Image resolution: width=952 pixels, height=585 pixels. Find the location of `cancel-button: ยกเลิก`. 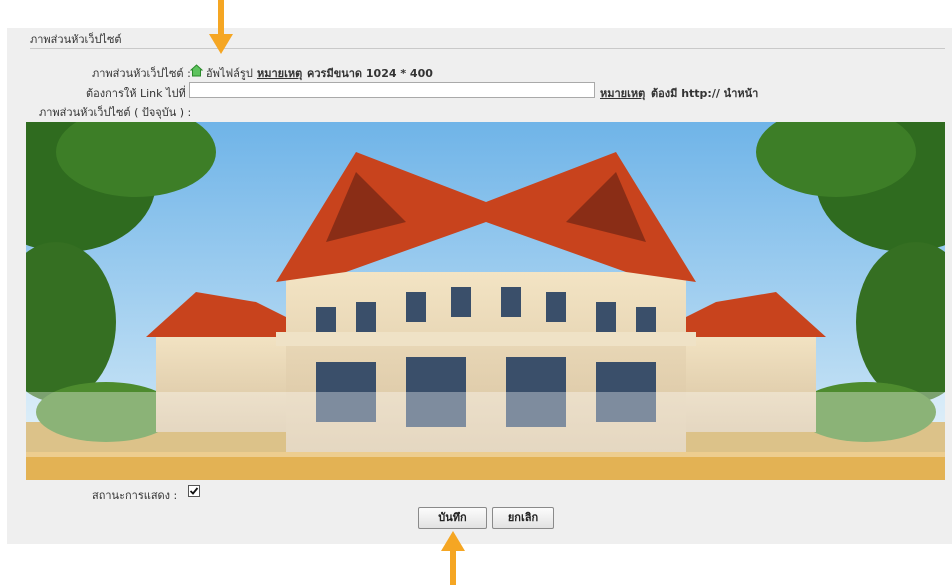

cancel-button: ยกเลิก is located at coordinates (523, 518).